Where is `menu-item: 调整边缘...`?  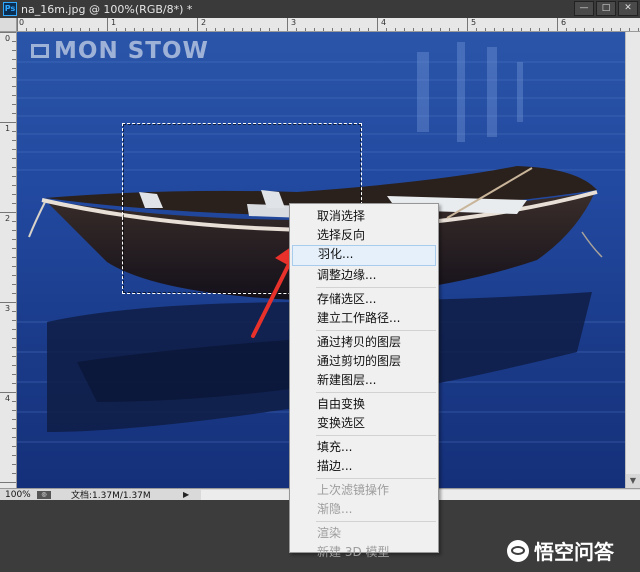
menu-item: 调整边缘... is located at coordinates (364, 275).